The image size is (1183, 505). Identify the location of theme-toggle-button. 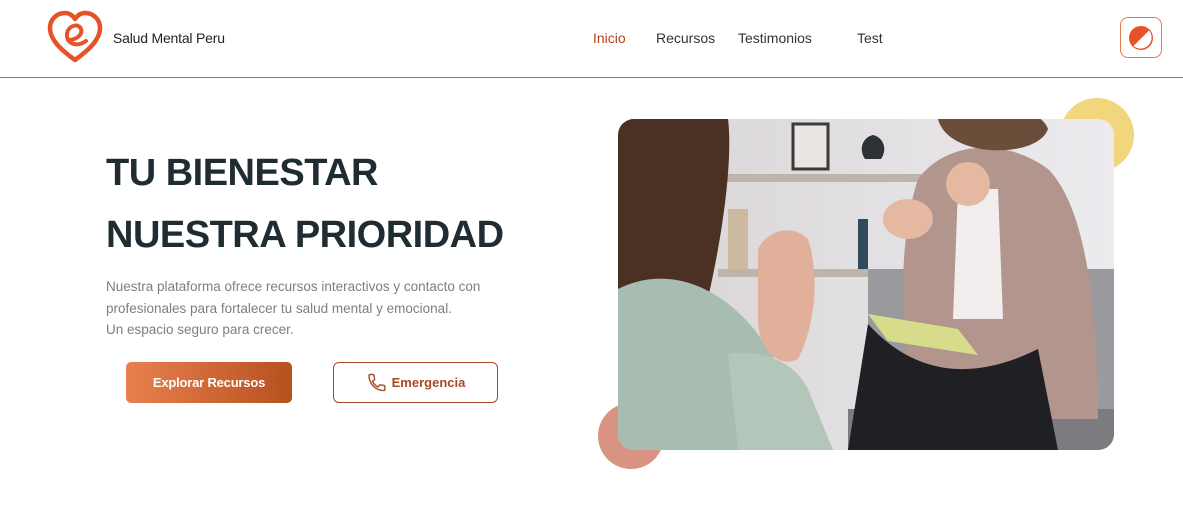
(1141, 37).